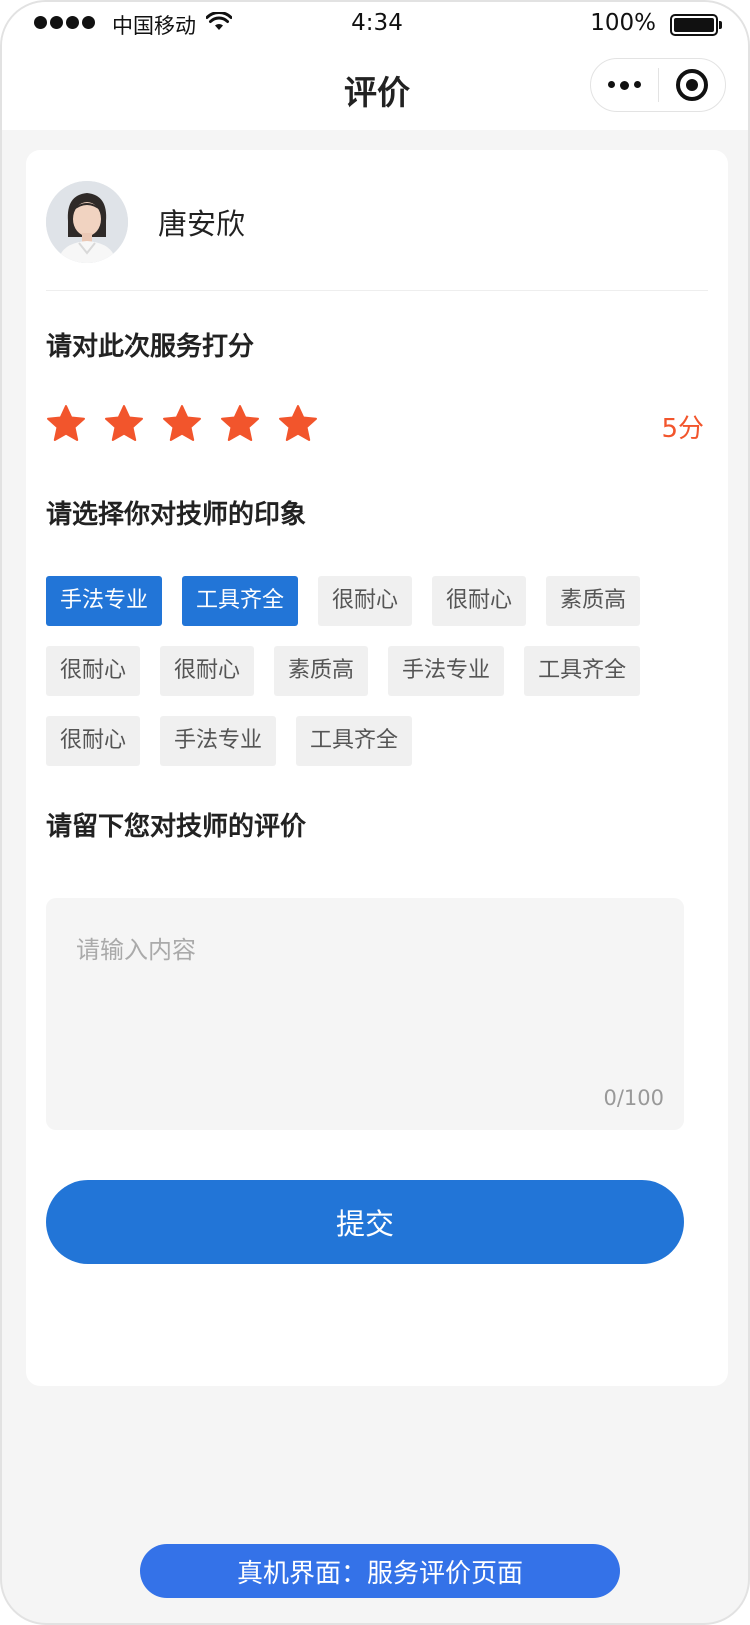  I want to click on more-menu-button, so click(624, 85).